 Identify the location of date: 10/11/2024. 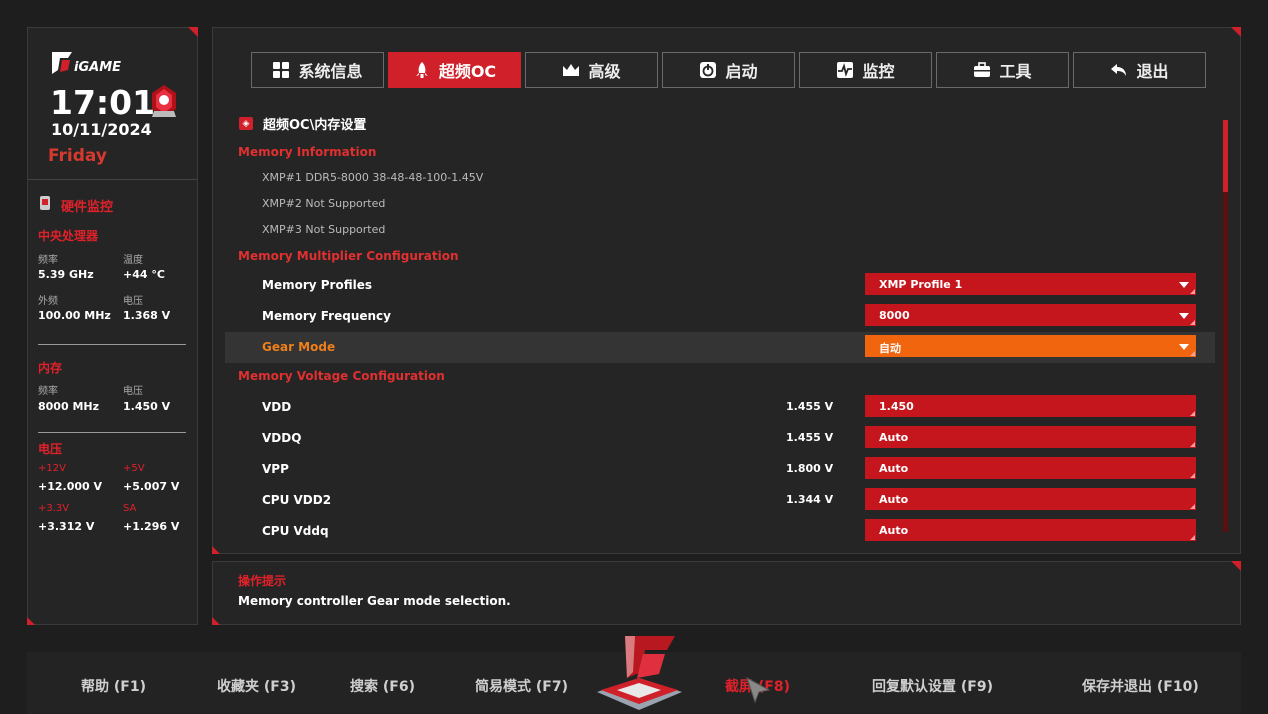
(101, 129).